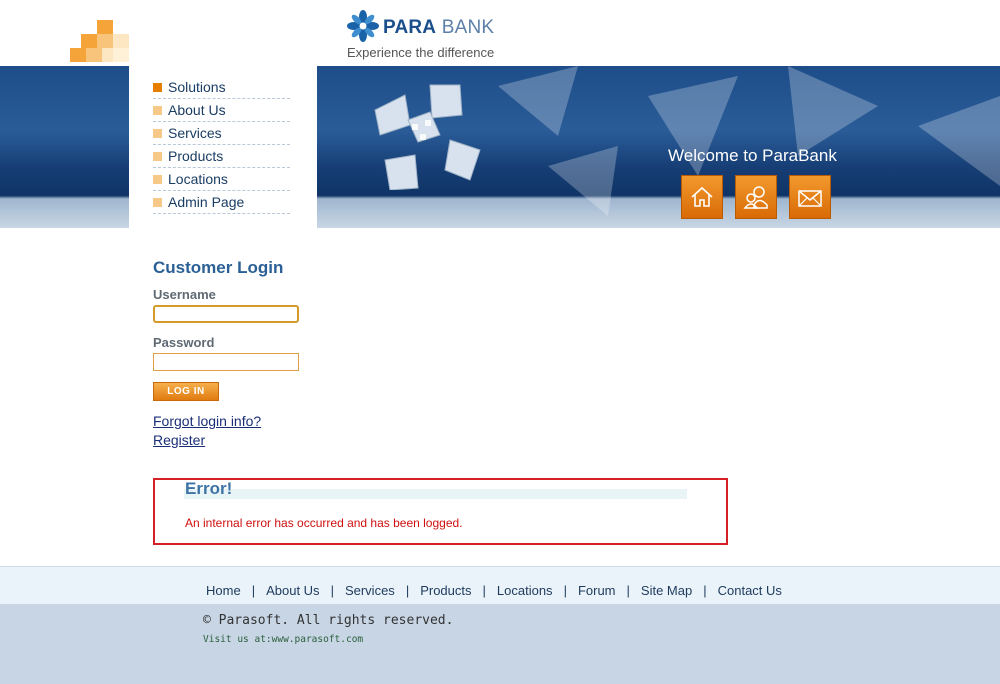 The image size is (1000, 684). What do you see at coordinates (328, 620) in the screenshot?
I see `copyright-text: © Parasoft. All rights reserved.` at bounding box center [328, 620].